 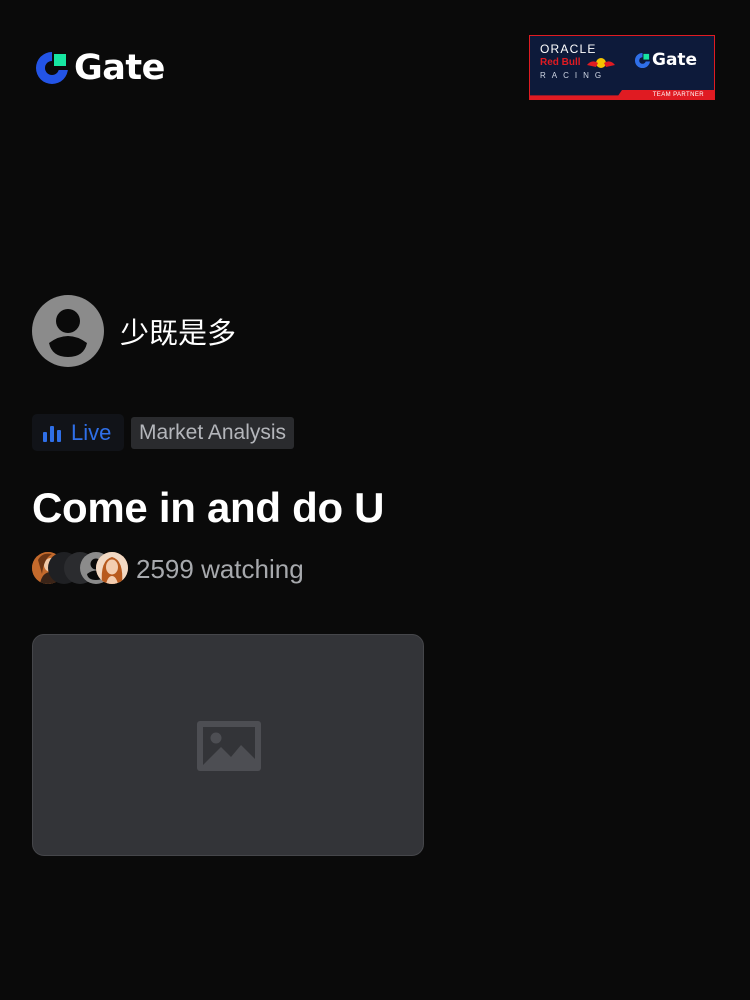 What do you see at coordinates (112, 568) in the screenshot?
I see `viewer-avatar` at bounding box center [112, 568].